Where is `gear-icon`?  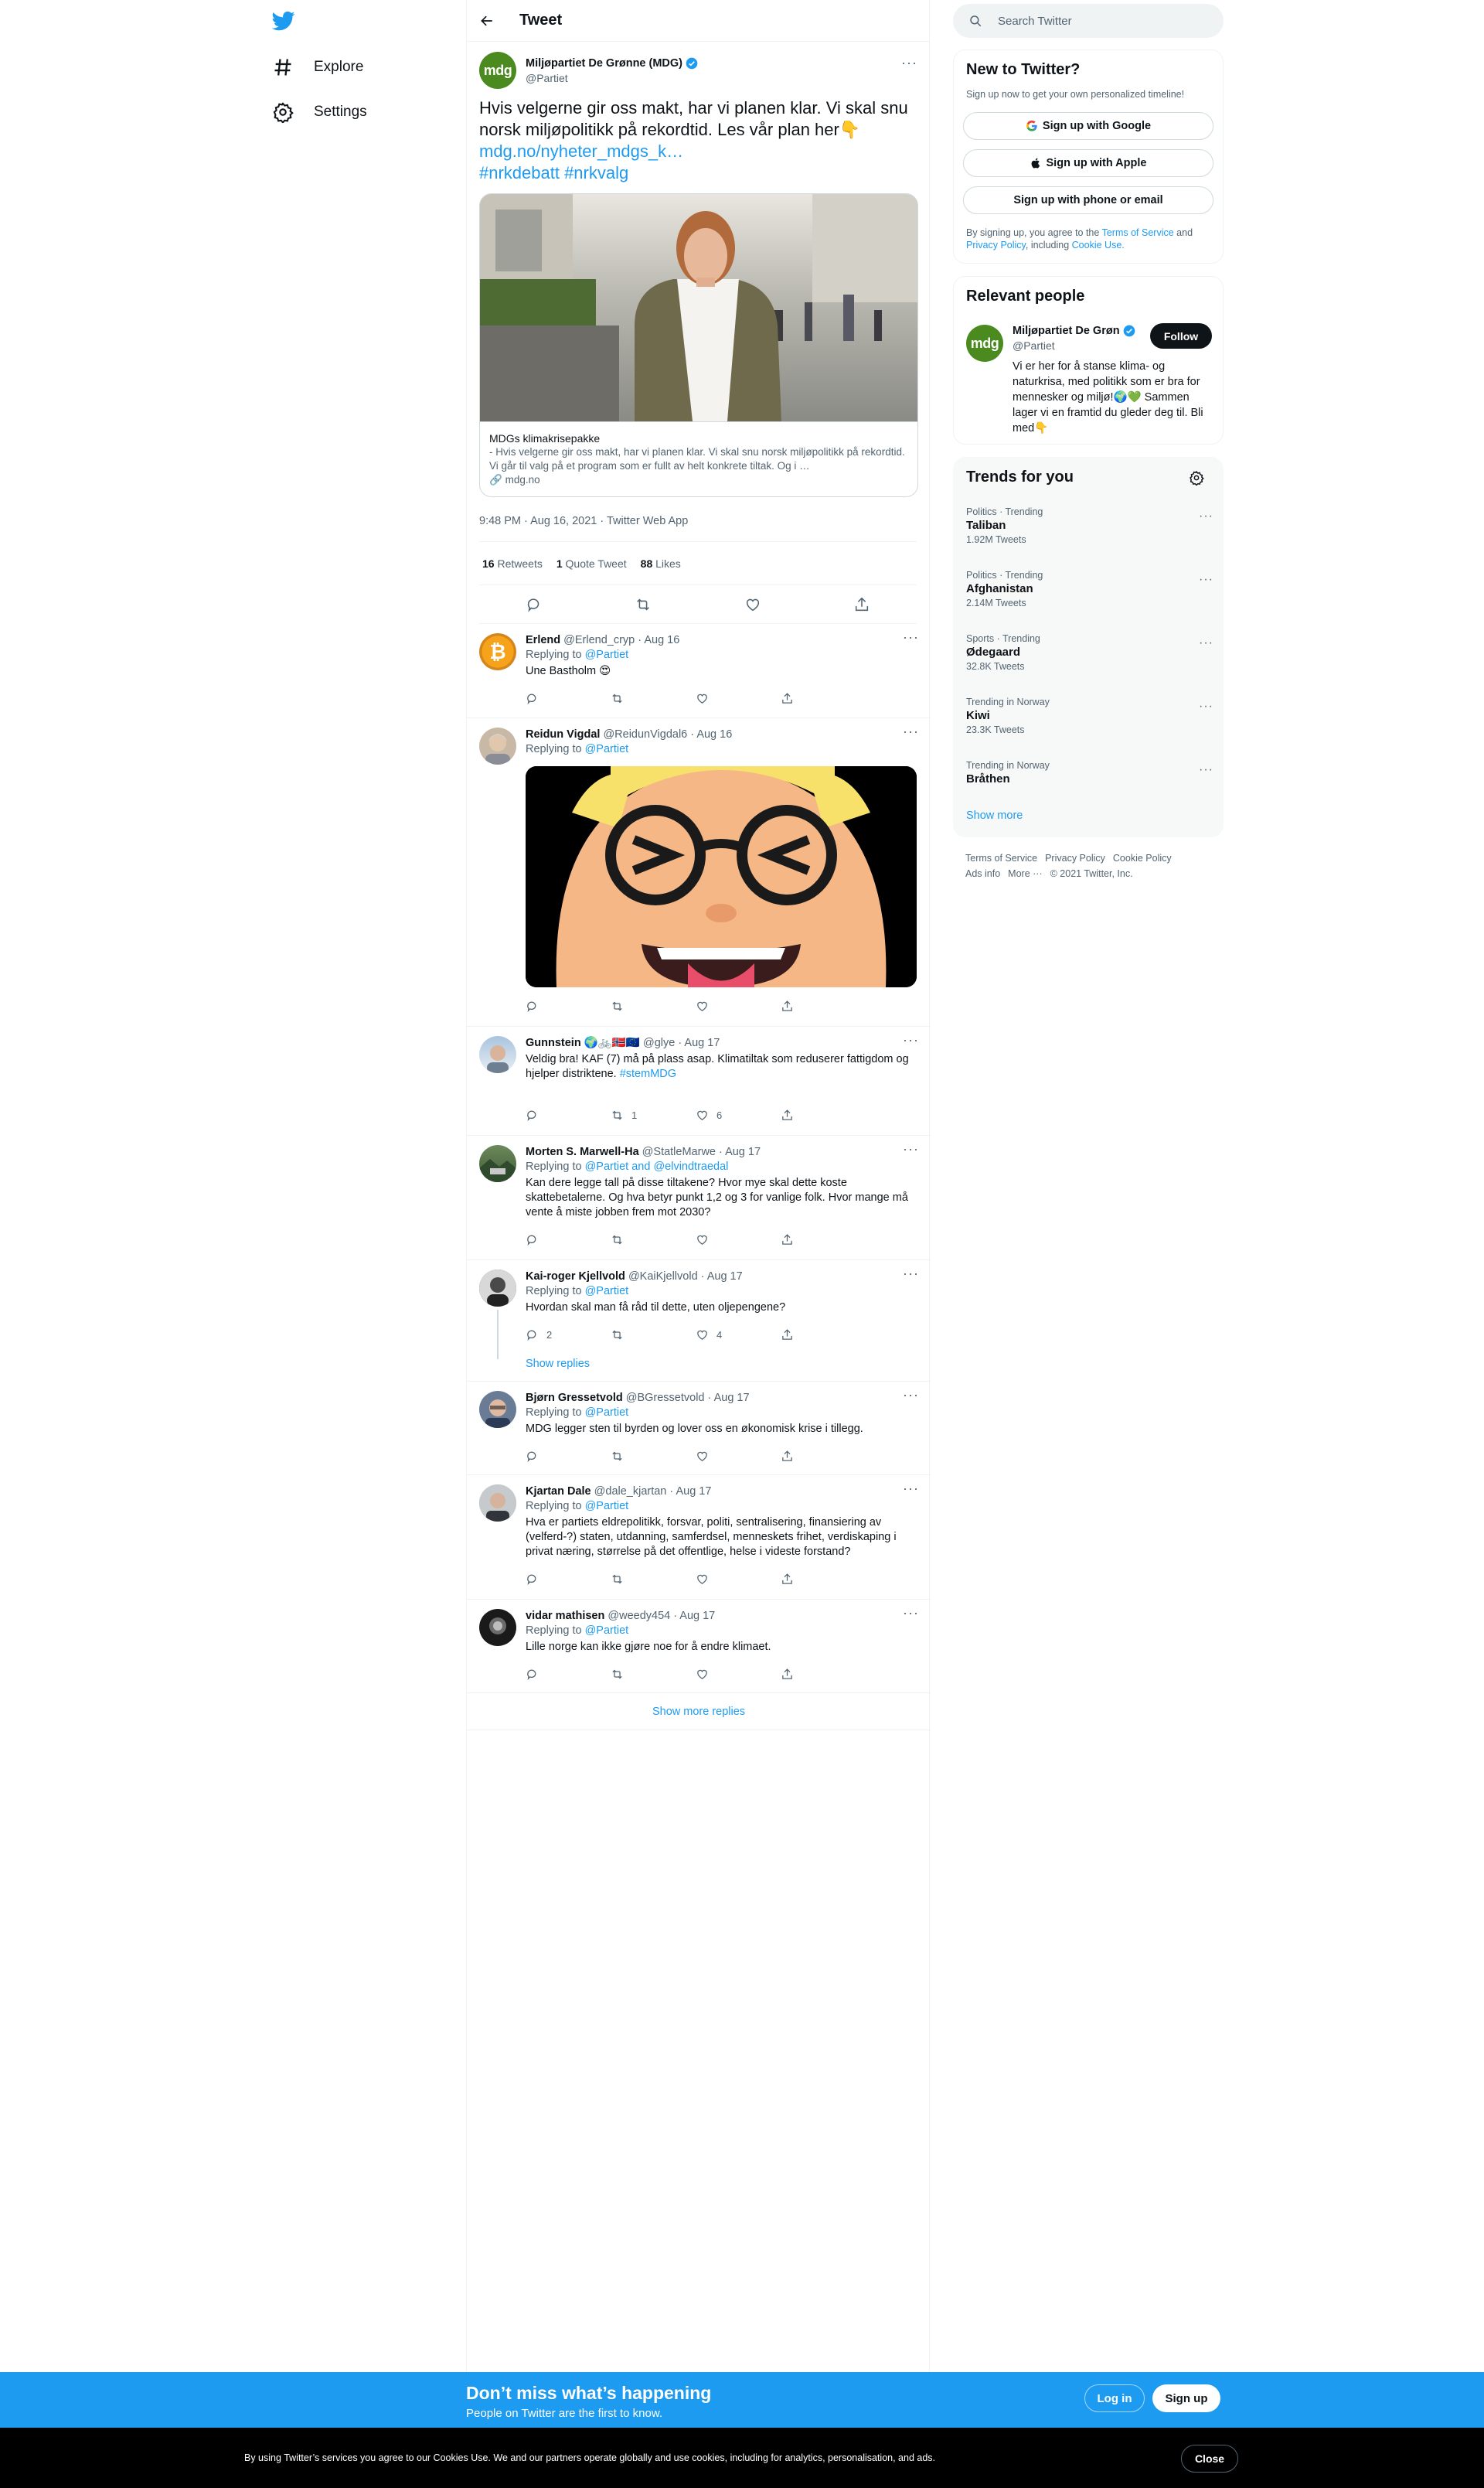 gear-icon is located at coordinates (1196, 478).